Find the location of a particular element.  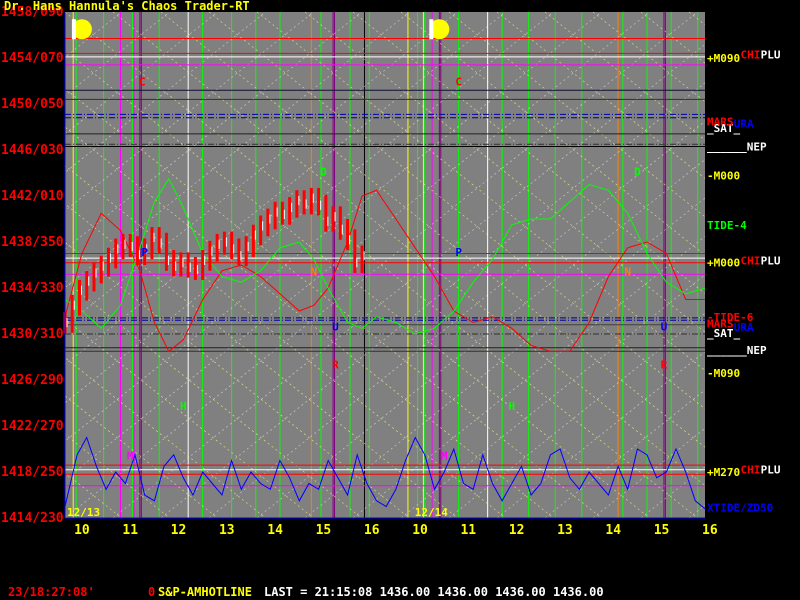

clock-readout: 23/18:27:08' is located at coordinates (51, 592).